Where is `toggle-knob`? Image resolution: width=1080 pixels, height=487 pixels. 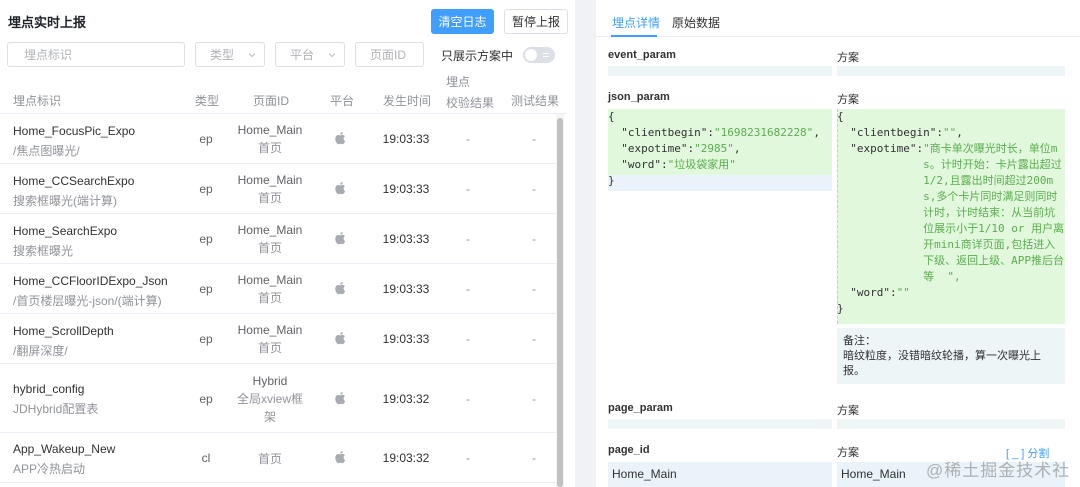
toggle-knob is located at coordinates (531, 55).